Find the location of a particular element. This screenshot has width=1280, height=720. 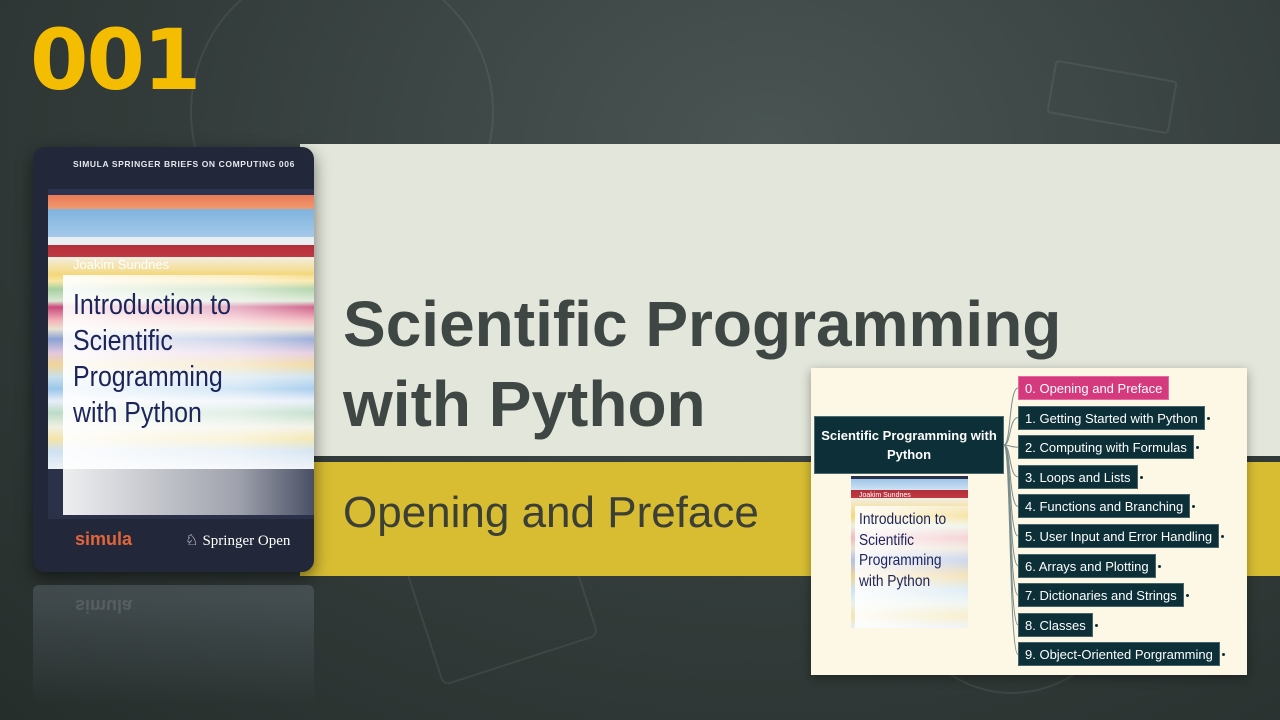

episode-number: 001 is located at coordinates (115, 60).